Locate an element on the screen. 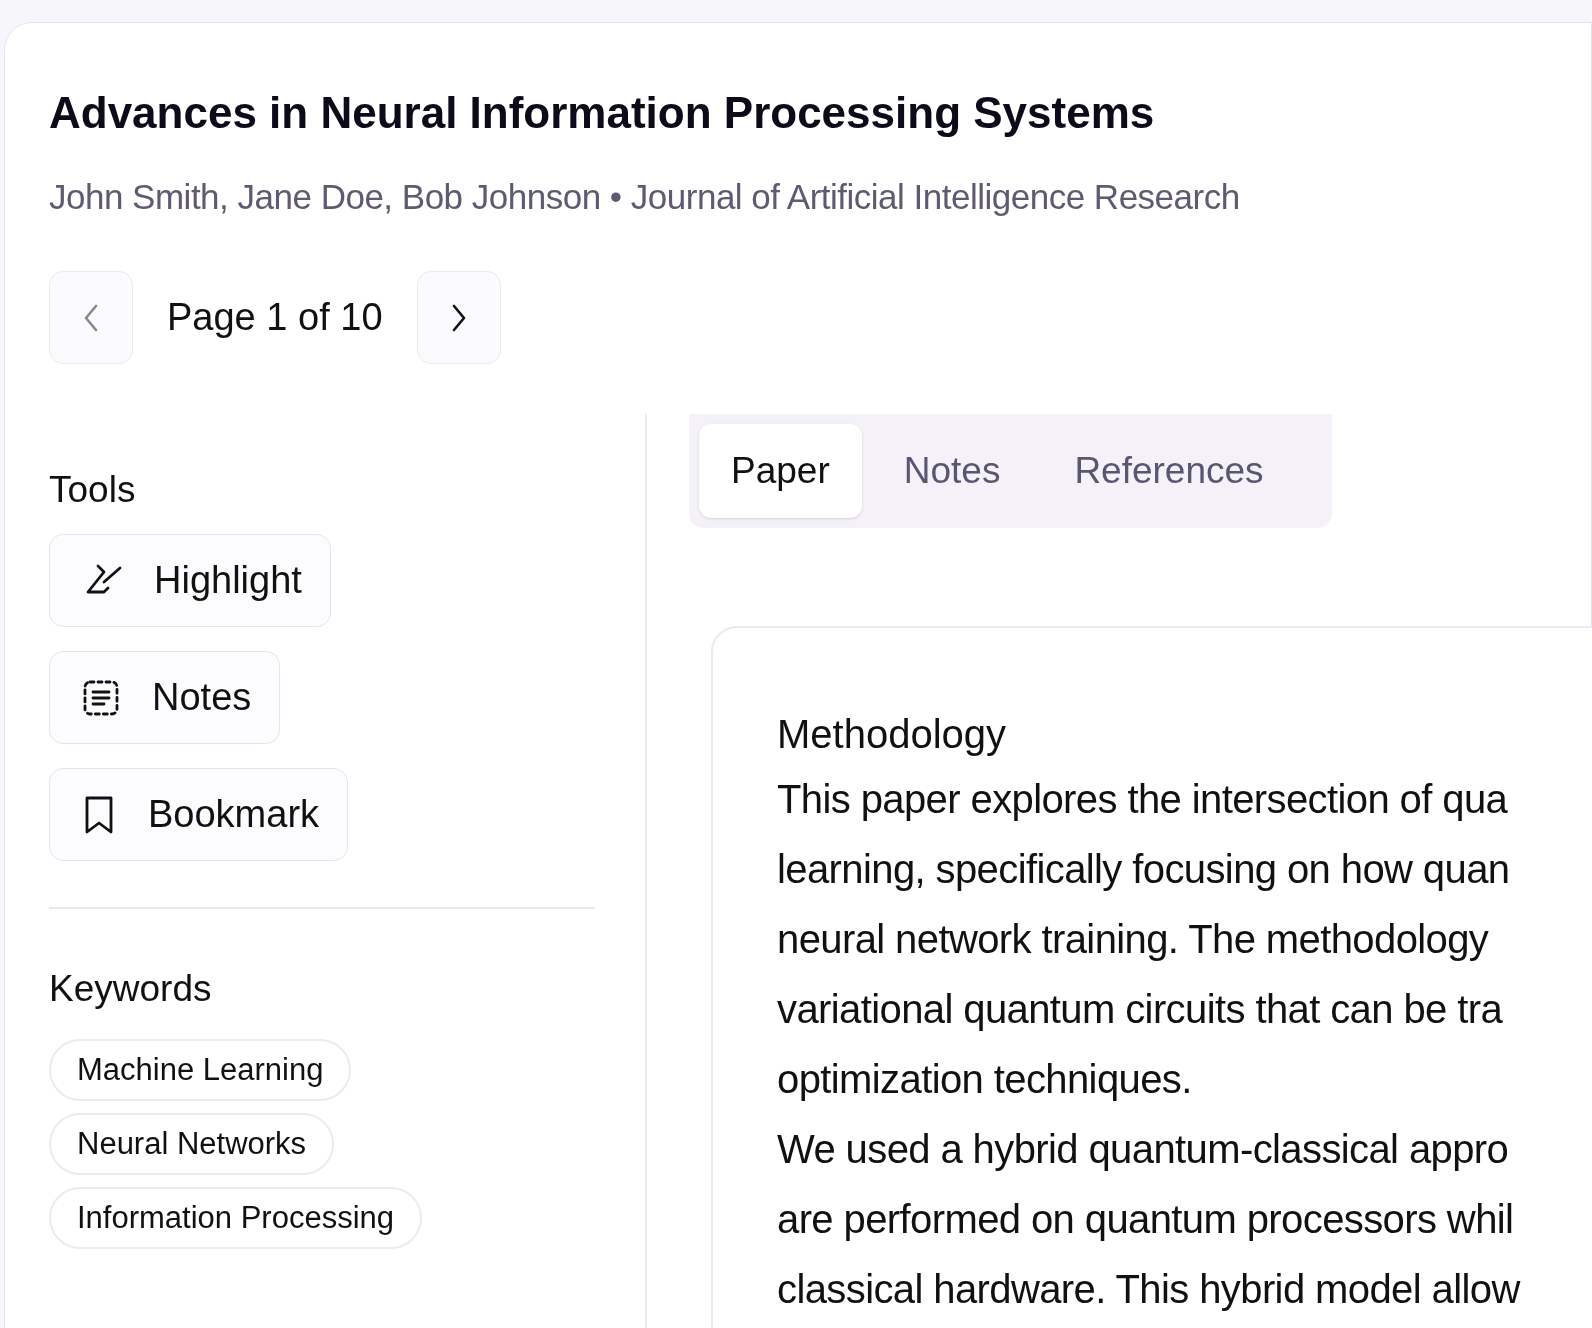 This screenshot has width=1592, height=1328. section-heading: Methodology is located at coordinates (892, 734).